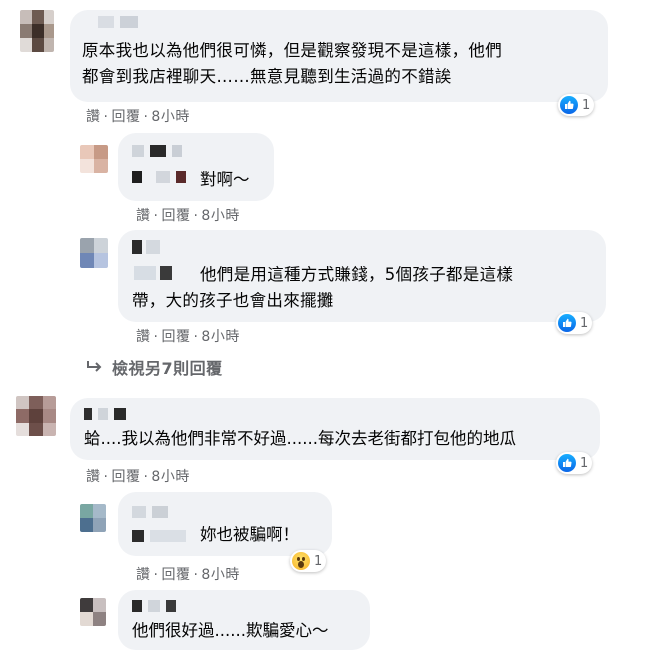  I want to click on comment-text: 對啊～, so click(225, 179).